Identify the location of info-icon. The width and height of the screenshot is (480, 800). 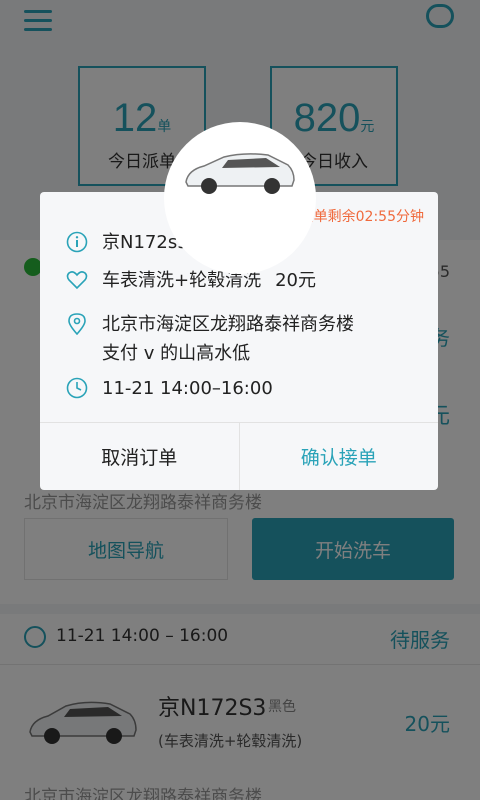
(77, 242).